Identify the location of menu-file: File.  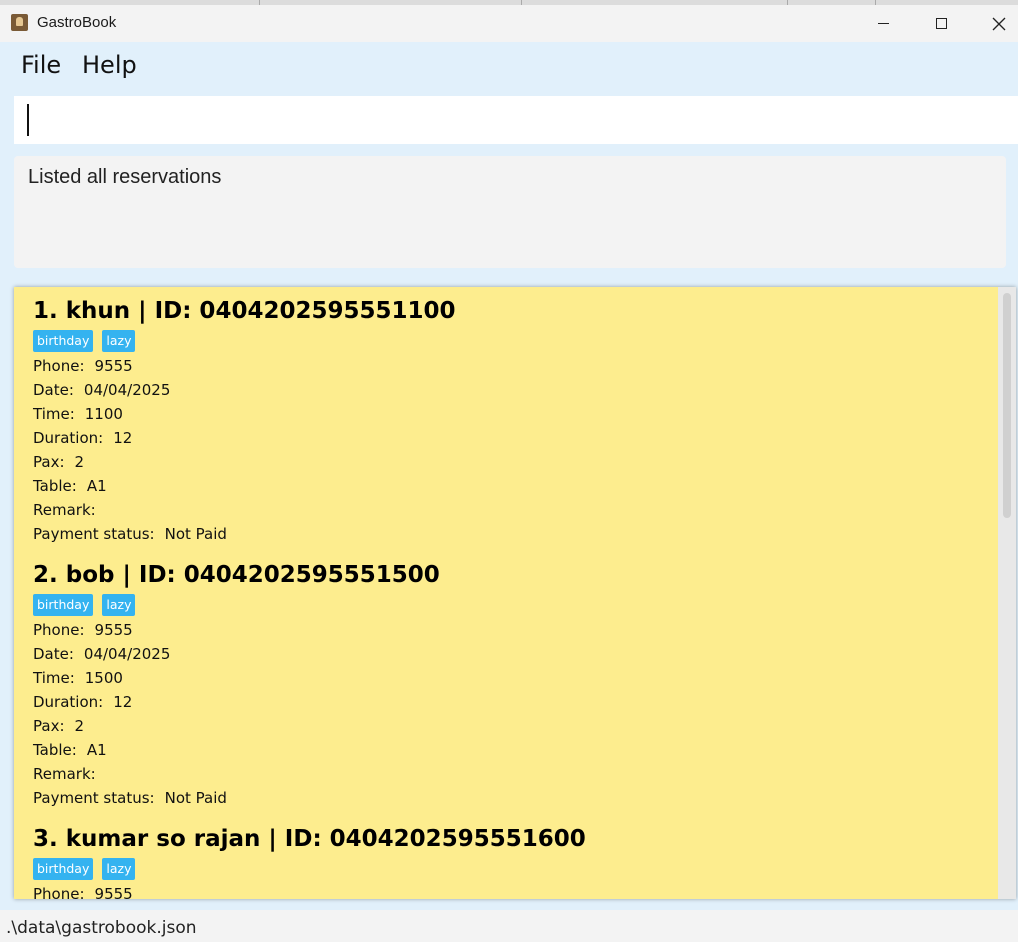
(41, 65).